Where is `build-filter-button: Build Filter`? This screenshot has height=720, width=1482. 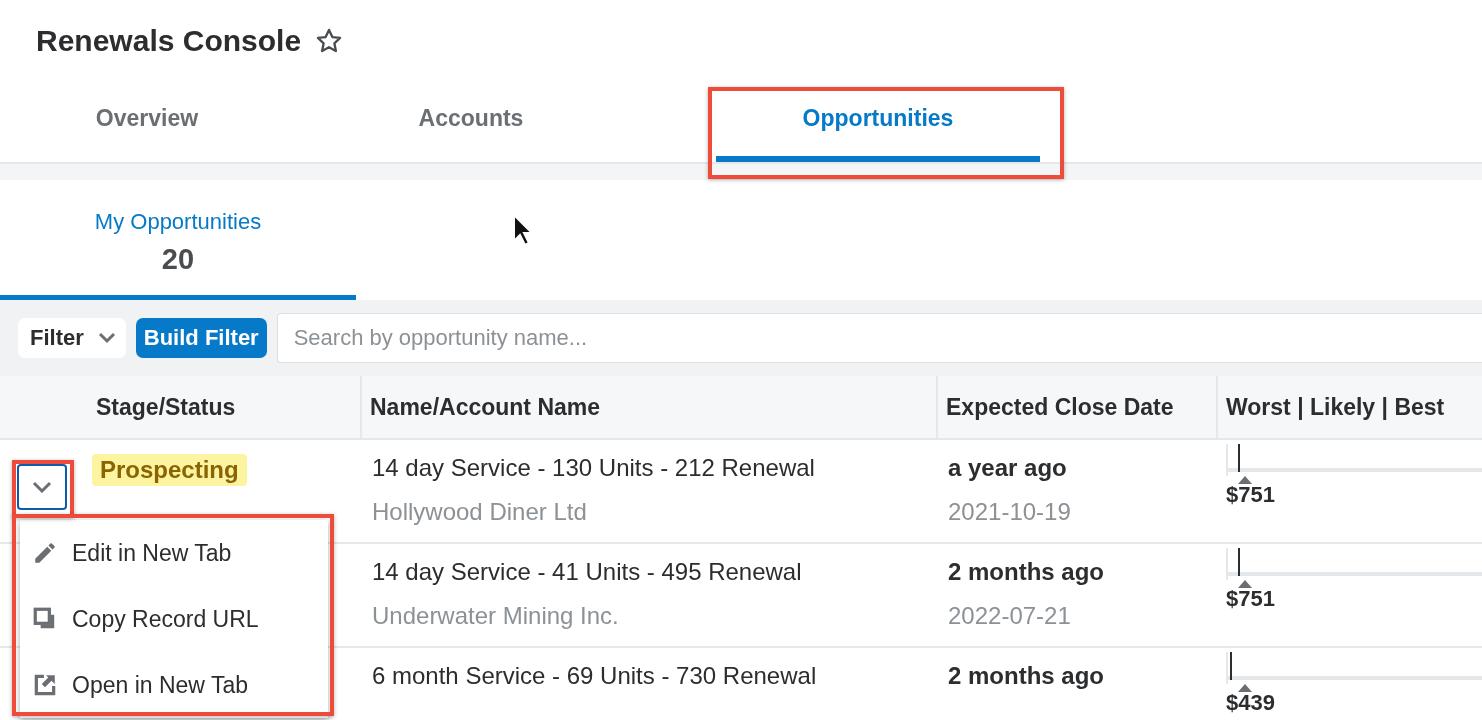
build-filter-button: Build Filter is located at coordinates (201, 338).